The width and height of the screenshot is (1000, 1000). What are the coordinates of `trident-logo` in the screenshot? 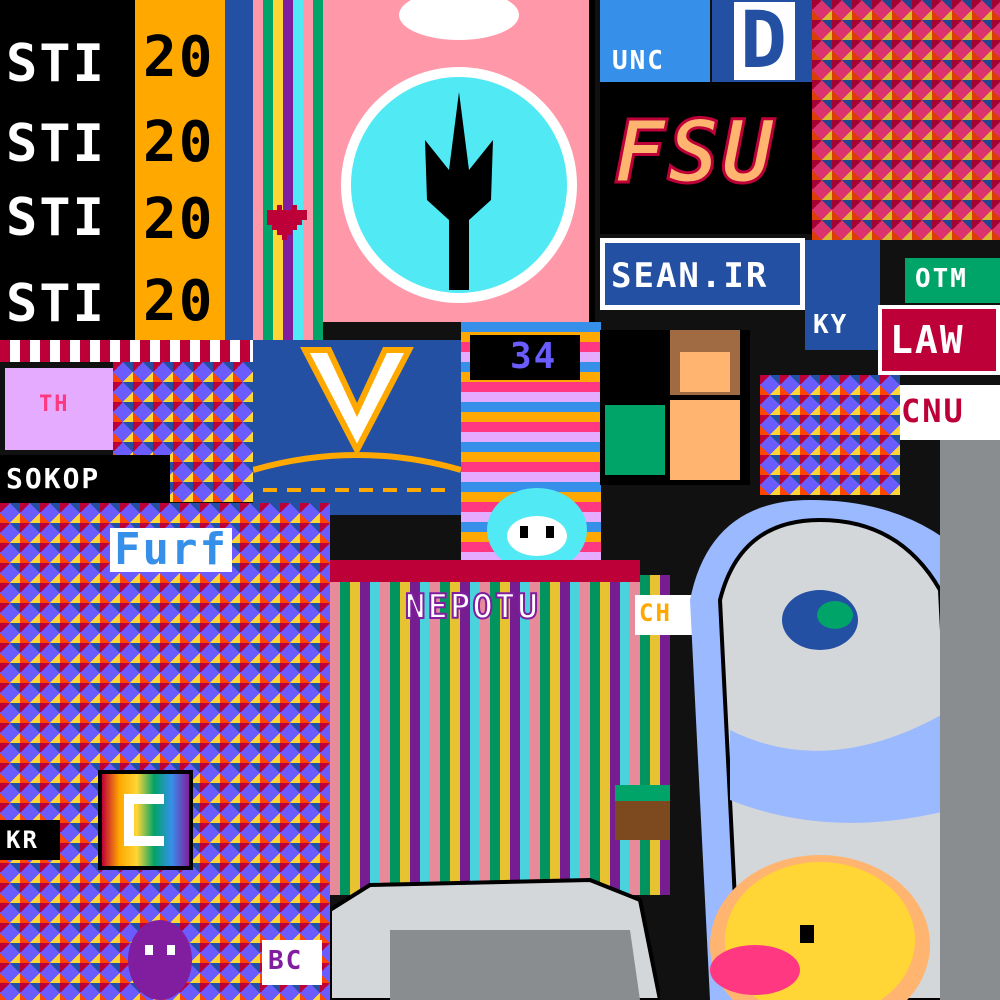 It's located at (459, 161).